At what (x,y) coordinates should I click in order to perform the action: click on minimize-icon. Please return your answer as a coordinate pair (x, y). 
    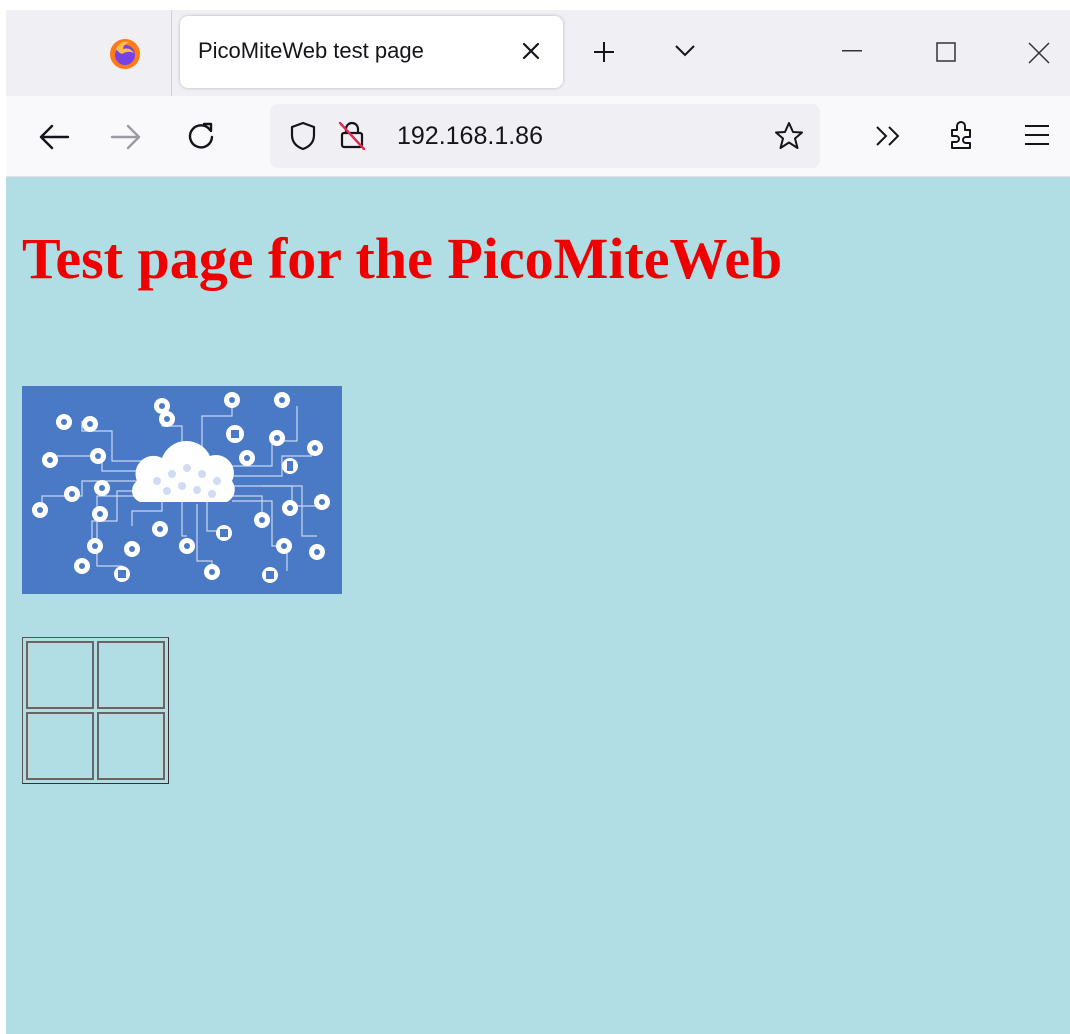
    Looking at the image, I should click on (852, 51).